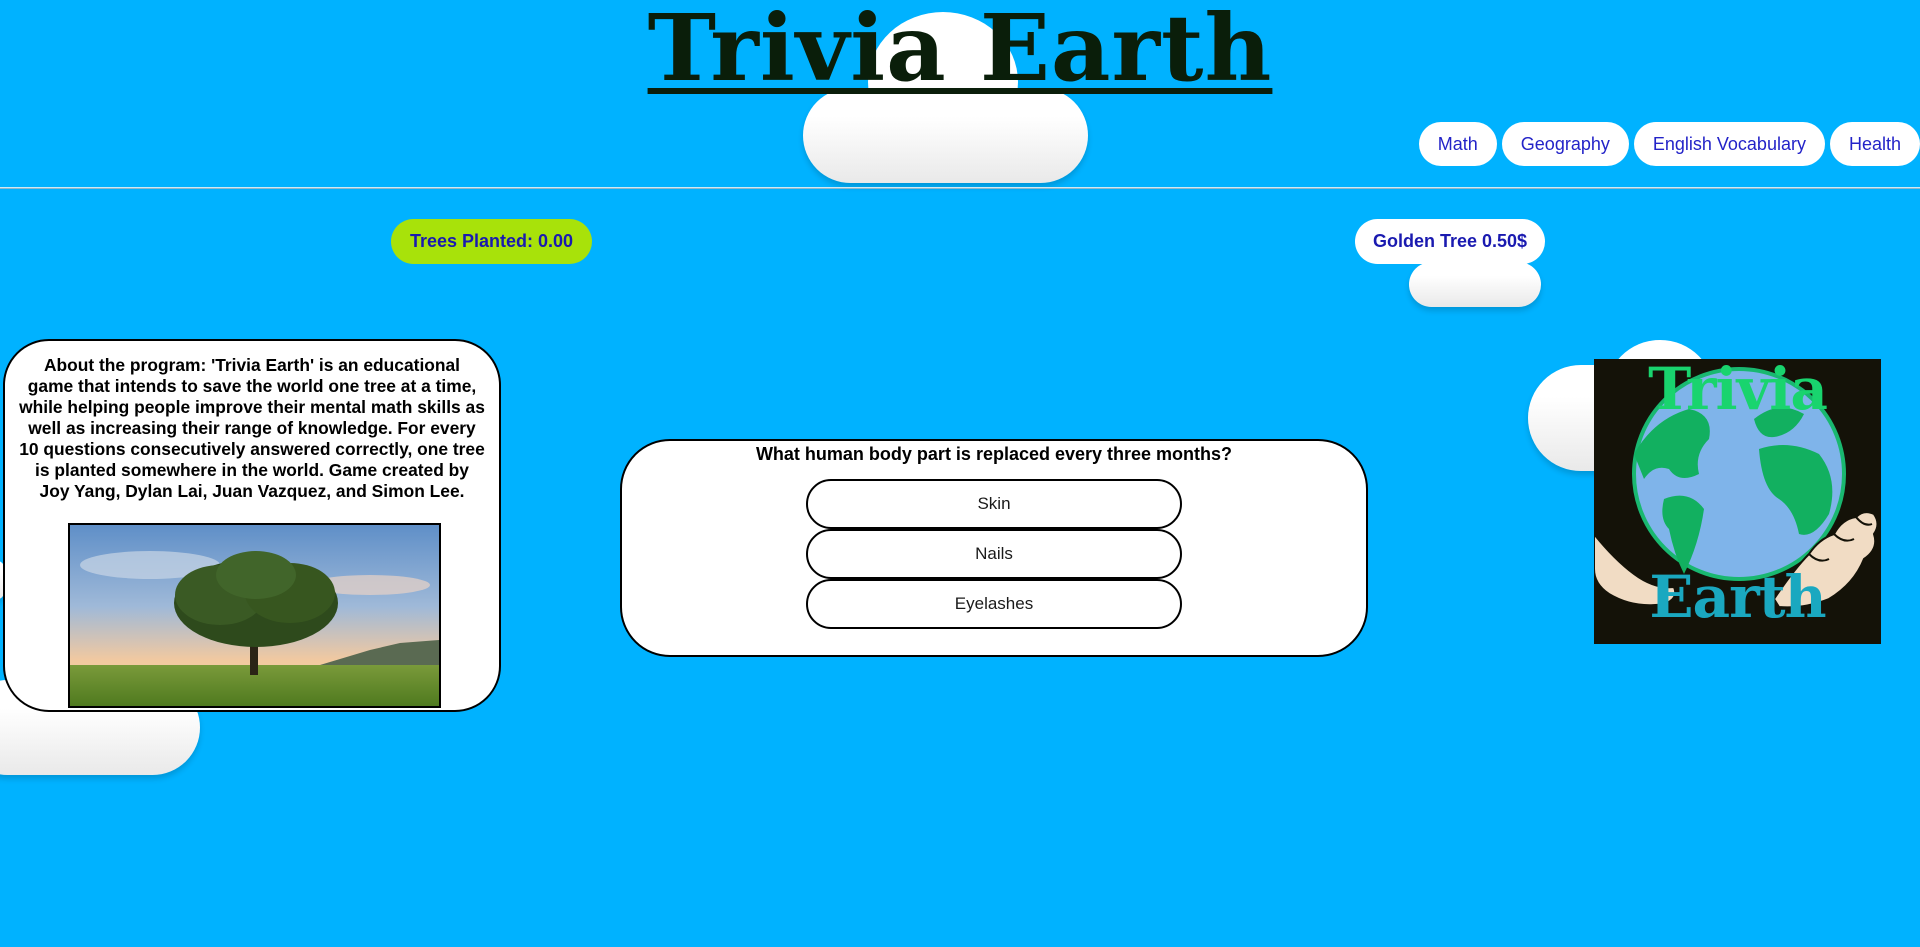 Image resolution: width=1920 pixels, height=947 pixels. What do you see at coordinates (960, 188) in the screenshot?
I see `header-divider` at bounding box center [960, 188].